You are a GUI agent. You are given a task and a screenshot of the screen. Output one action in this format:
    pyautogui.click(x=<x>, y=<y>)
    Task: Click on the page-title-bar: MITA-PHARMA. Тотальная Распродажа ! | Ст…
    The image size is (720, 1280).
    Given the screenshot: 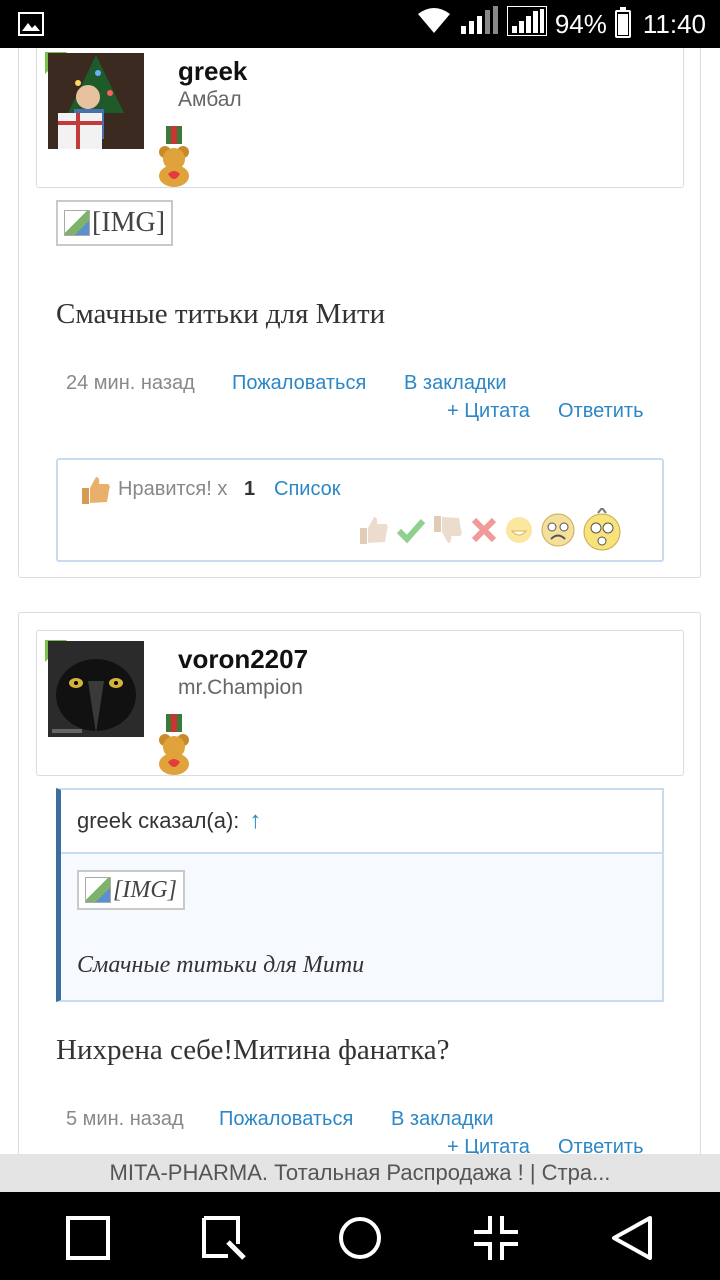 What is the action you would take?
    pyautogui.click(x=360, y=1173)
    